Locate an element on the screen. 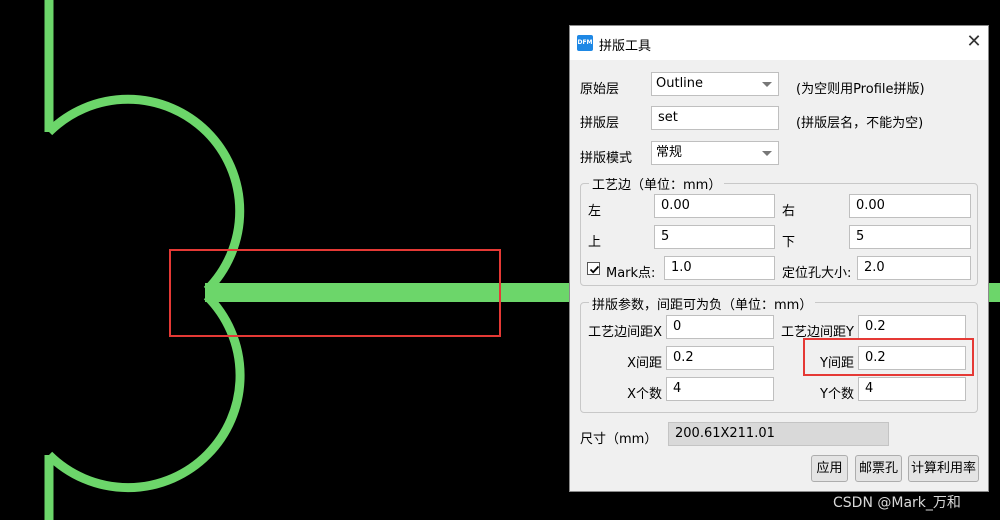 This screenshot has width=1000, height=520. checkmark-icon is located at coordinates (594, 269).